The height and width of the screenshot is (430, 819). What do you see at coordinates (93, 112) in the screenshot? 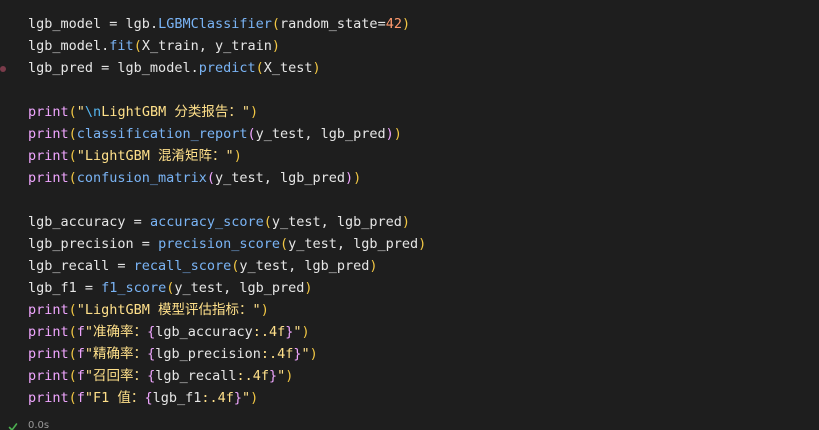
I see `code-token: \n` at bounding box center [93, 112].